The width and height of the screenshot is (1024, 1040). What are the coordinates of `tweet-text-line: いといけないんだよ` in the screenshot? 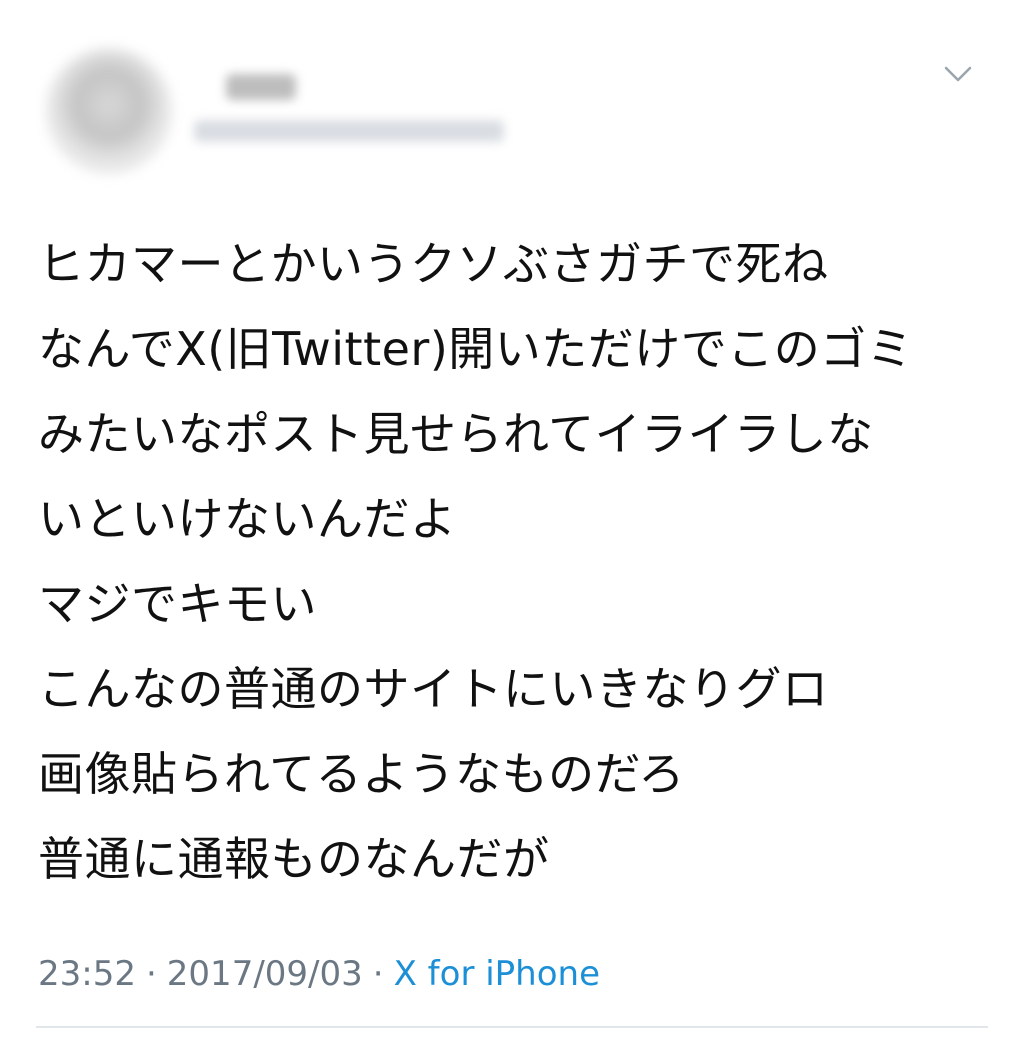 It's located at (247, 519).